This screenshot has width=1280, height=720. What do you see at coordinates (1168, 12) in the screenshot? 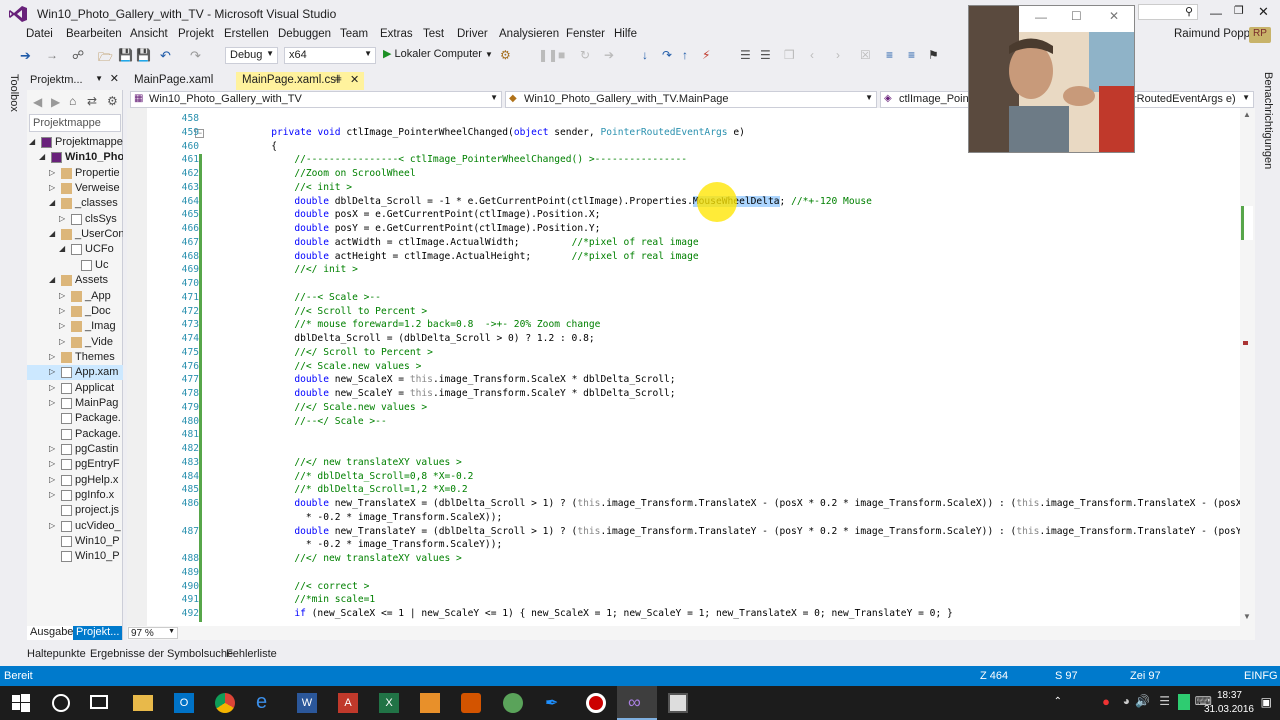
I see `quick-launch-input: ⚲` at bounding box center [1168, 12].